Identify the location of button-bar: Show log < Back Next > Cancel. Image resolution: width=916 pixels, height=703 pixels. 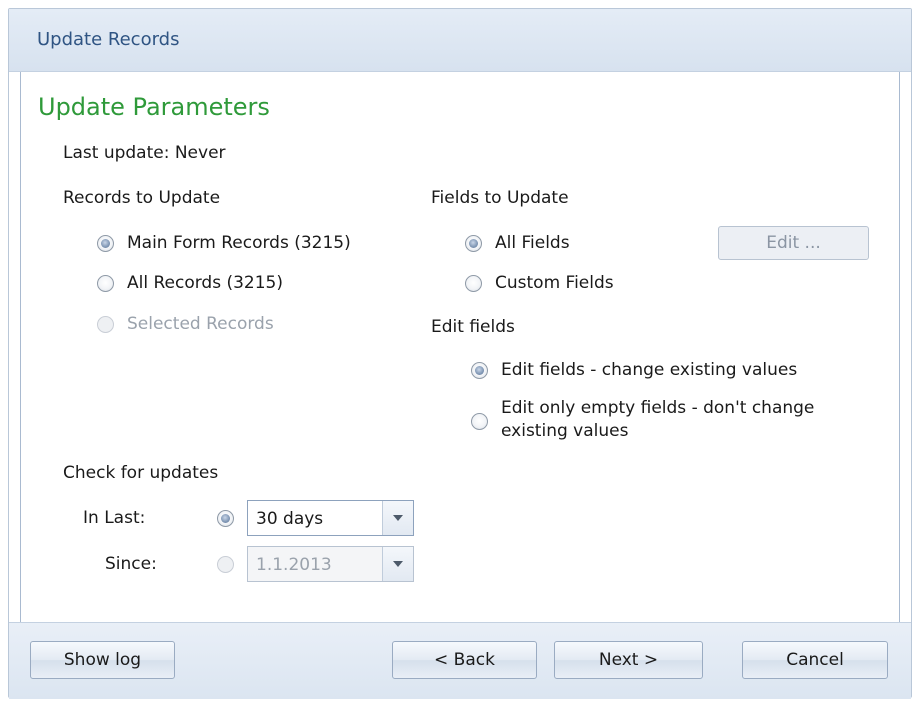
(460, 660).